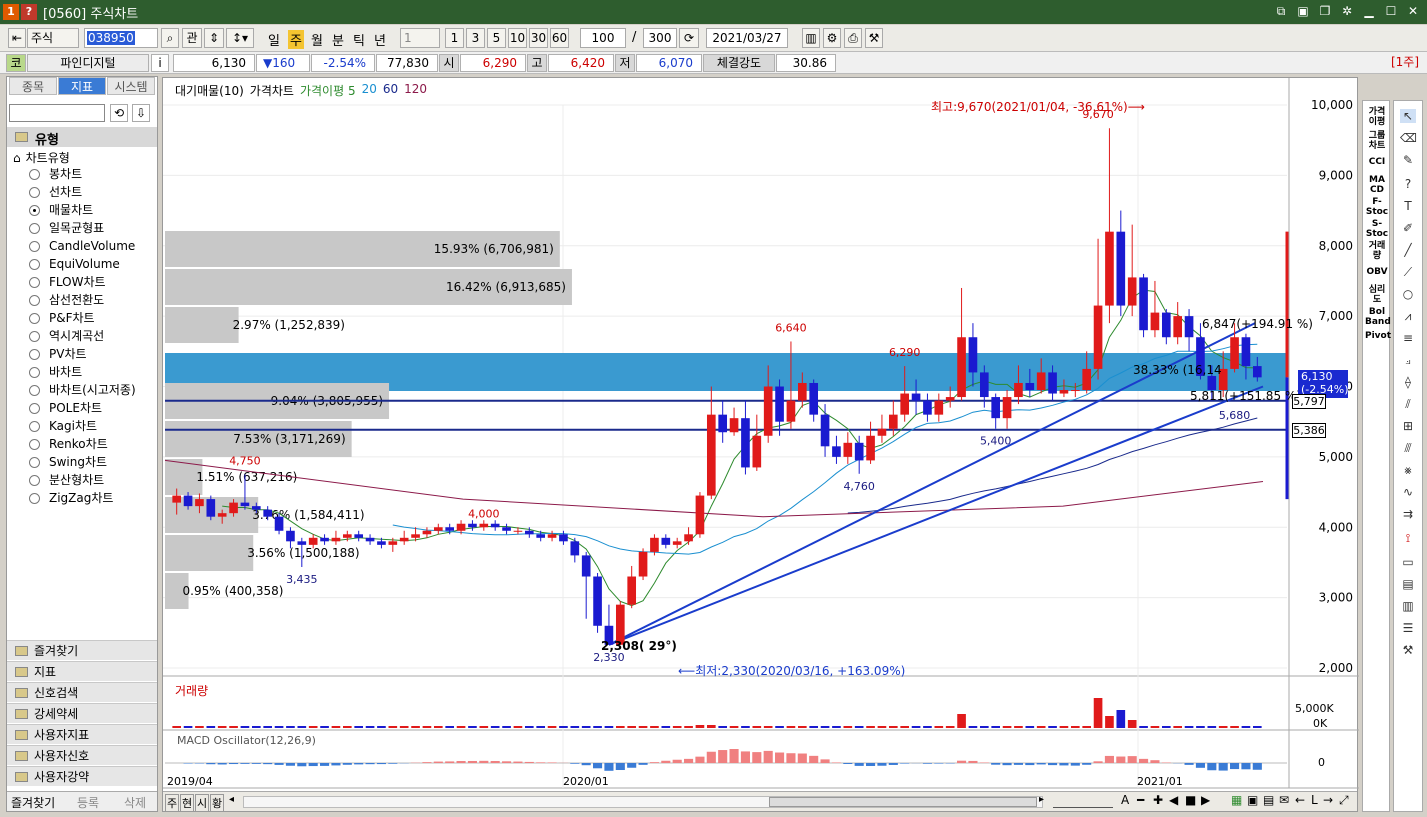  Describe the element at coordinates (82, 776) in the screenshot. I see `section-item: 사용자강약` at that location.